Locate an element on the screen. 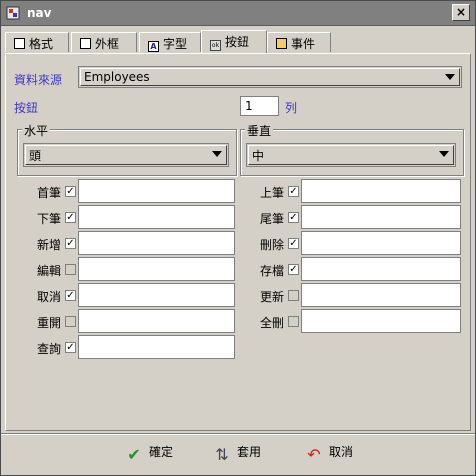  vertical-group: 垂直 中 is located at coordinates (352, 149).